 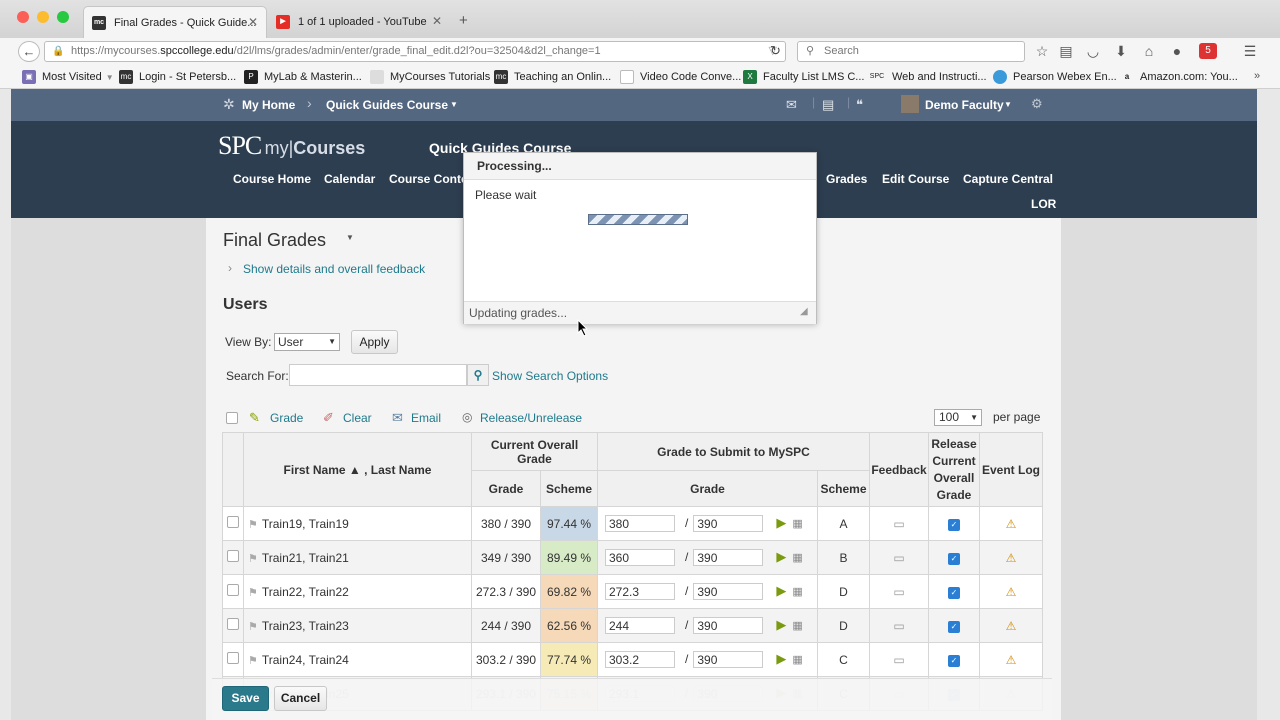 What do you see at coordinates (1250, 51) in the screenshot?
I see `menu-icon: ☰` at bounding box center [1250, 51].